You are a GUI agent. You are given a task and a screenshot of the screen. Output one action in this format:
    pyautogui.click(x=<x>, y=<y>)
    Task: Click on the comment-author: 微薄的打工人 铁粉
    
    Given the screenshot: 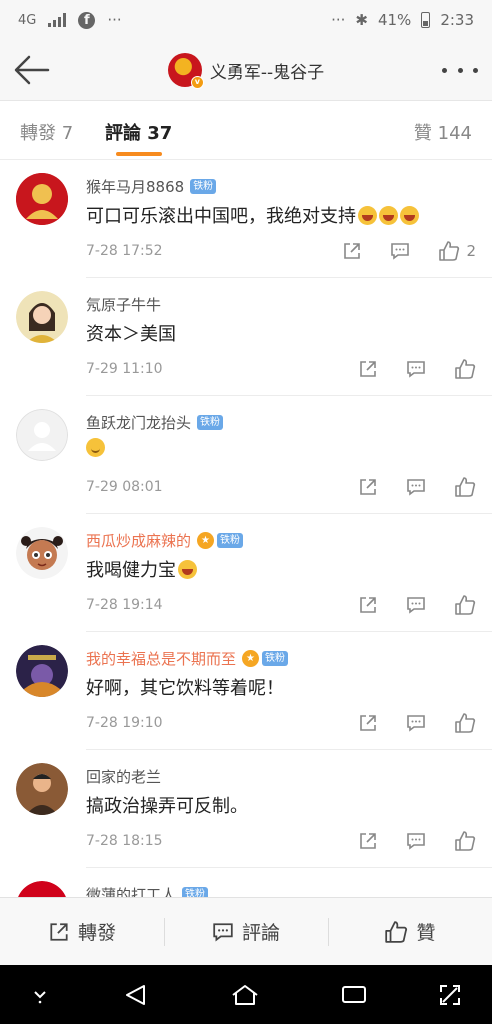 What is the action you would take?
    pyautogui.click(x=147, y=890)
    